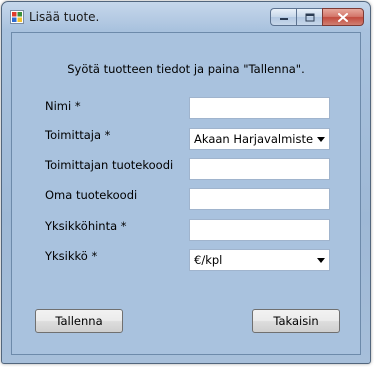  I want to click on own-code-label: Oma tuotekoodi, so click(91, 195).